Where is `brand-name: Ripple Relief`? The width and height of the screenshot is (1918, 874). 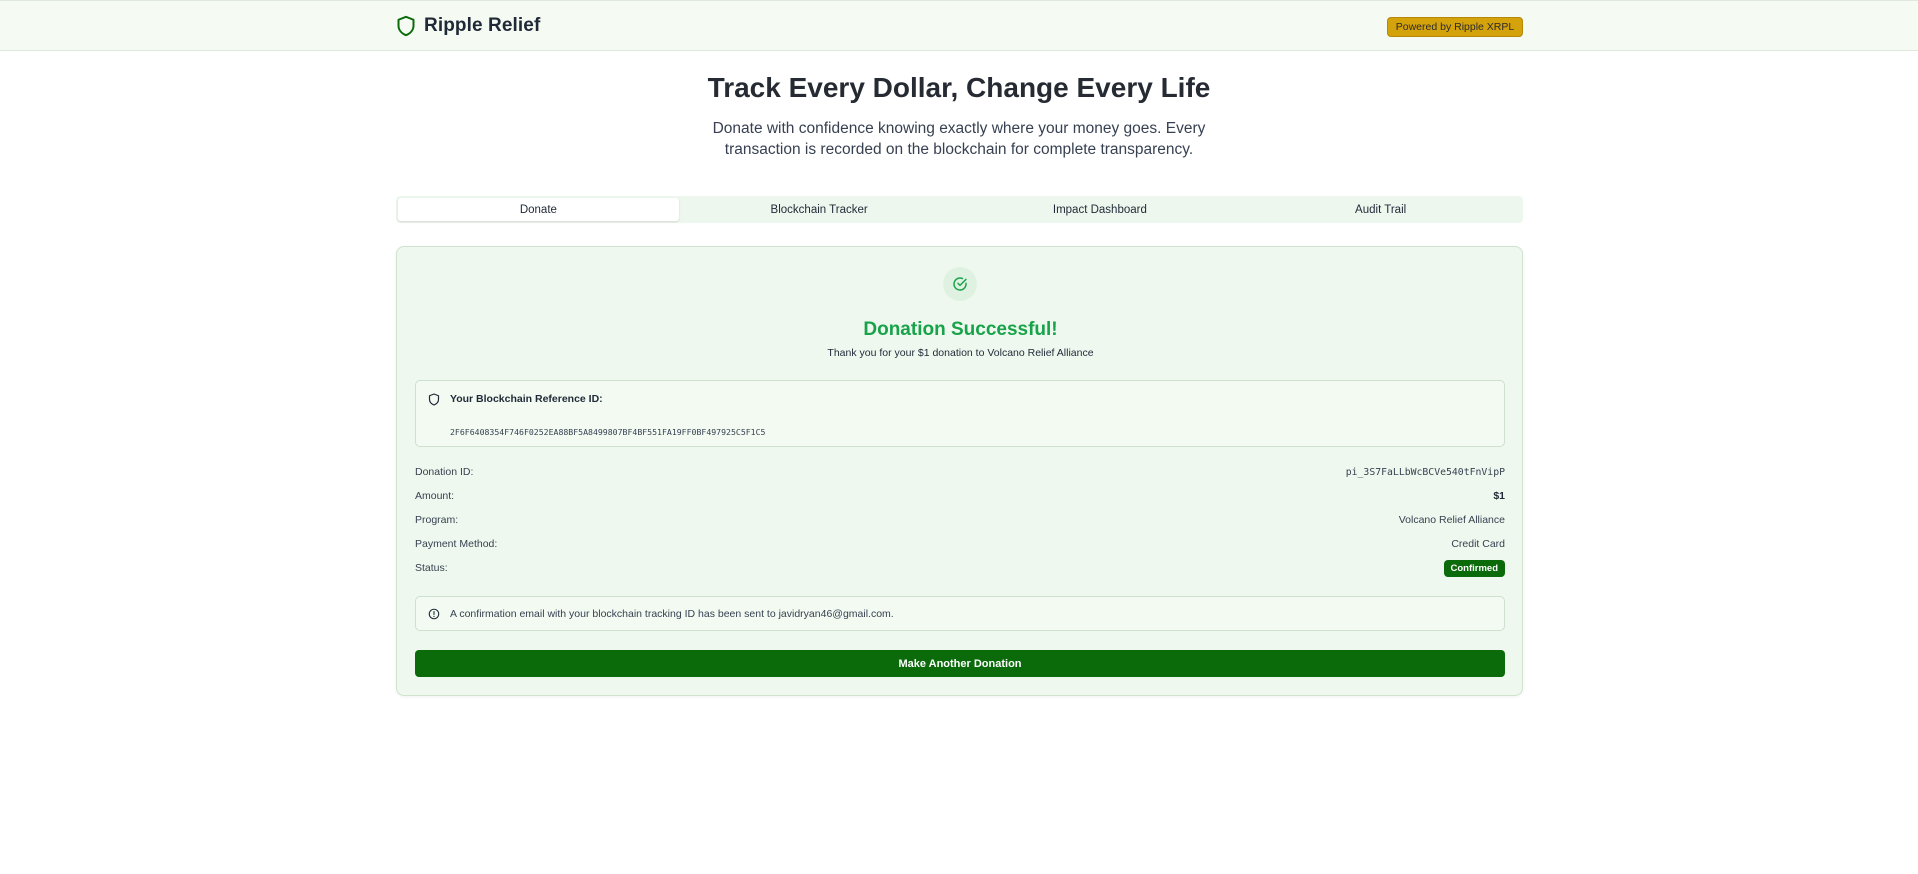 brand-name: Ripple Relief is located at coordinates (482, 25).